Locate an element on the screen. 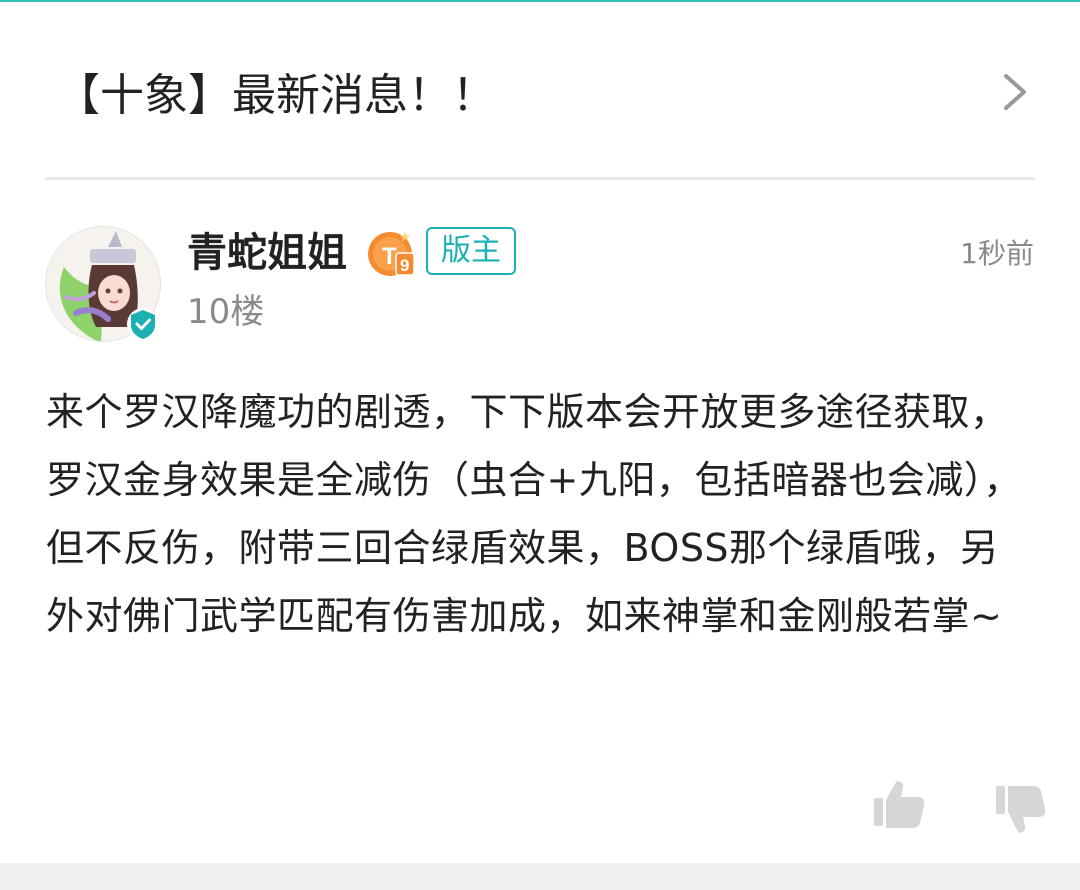  floor-number: 10楼 is located at coordinates (226, 312).